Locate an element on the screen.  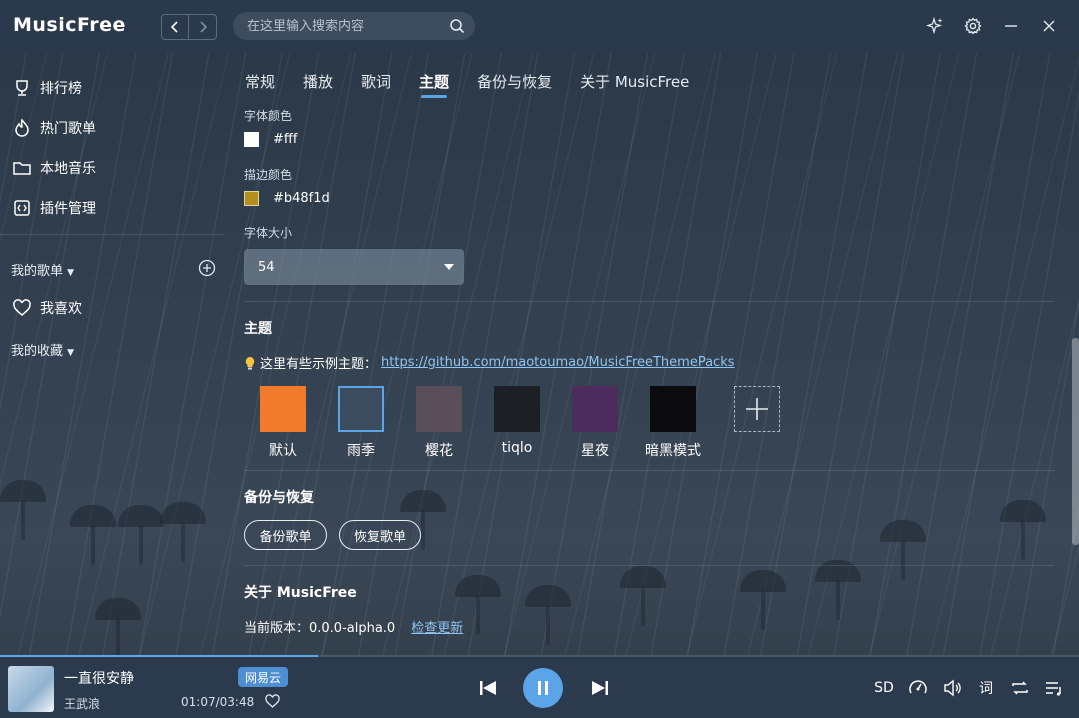
chevron-left-icon is located at coordinates (174, 27).